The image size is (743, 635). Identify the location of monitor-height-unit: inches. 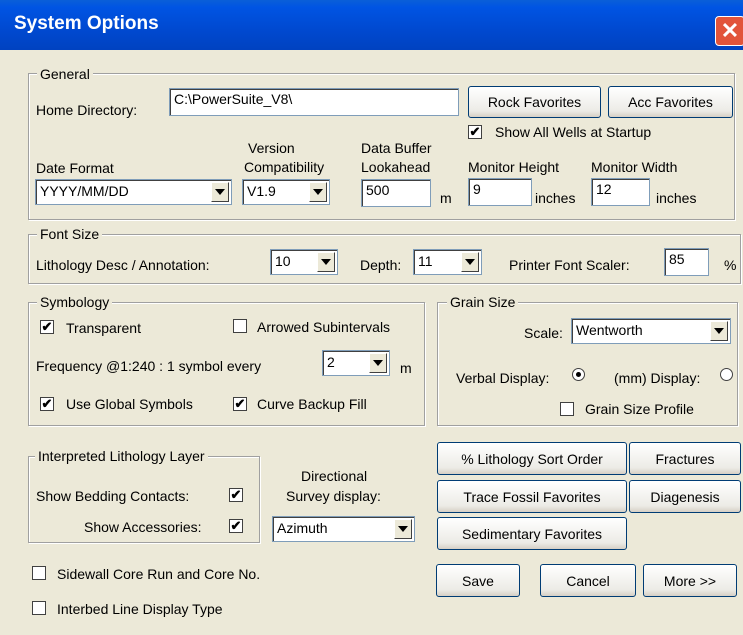
(555, 198).